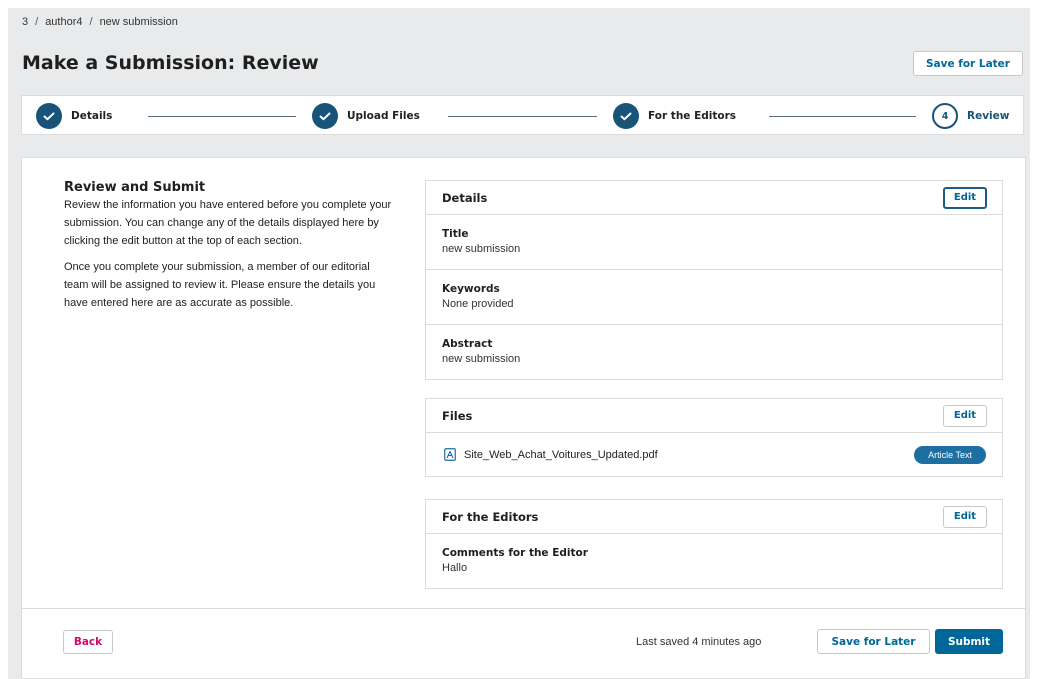 The image size is (1038, 679). Describe the element at coordinates (63, 22) in the screenshot. I see `breadcrumb-item-author: author4` at that location.